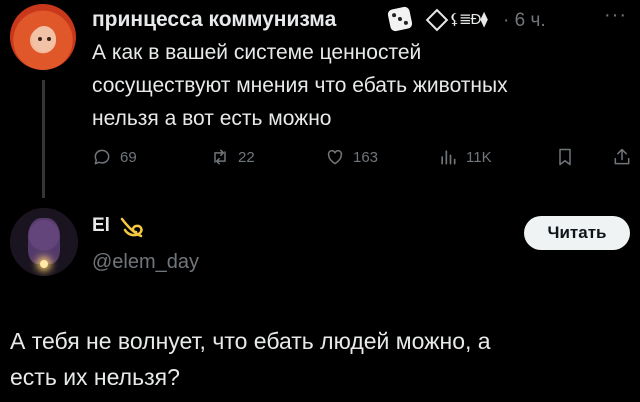 This screenshot has width=640, height=402. Describe the element at coordinates (622, 156) in the screenshot. I see `share-icon` at that location.